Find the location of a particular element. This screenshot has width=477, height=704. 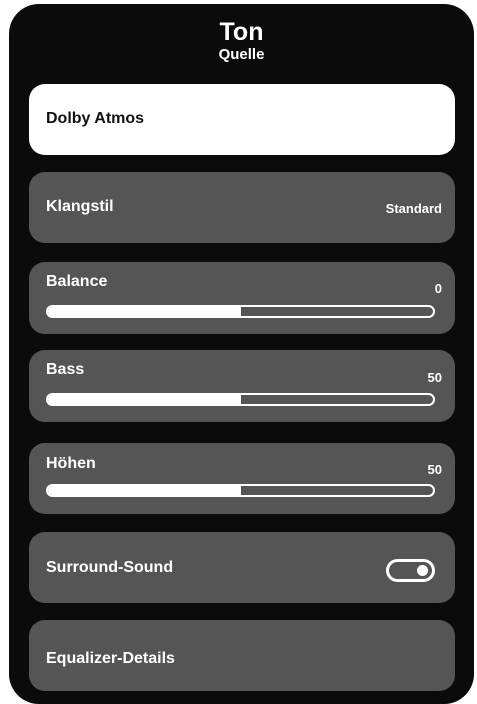

panel-header: Ton Quelle is located at coordinates (241, 41).